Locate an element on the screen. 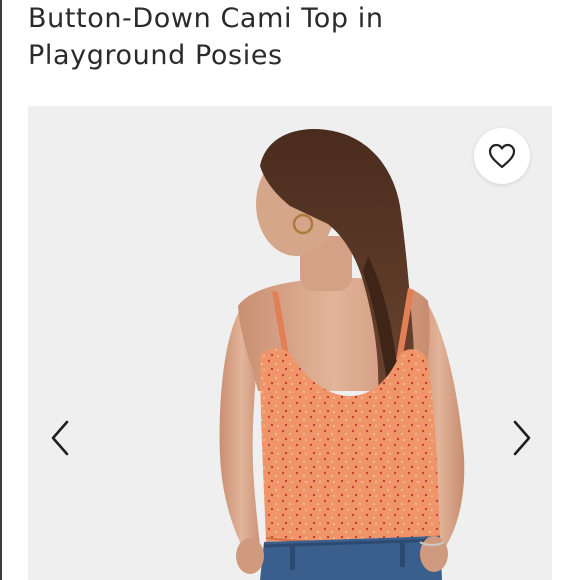 The image size is (580, 580). chevron-right-icon is located at coordinates (522, 438).